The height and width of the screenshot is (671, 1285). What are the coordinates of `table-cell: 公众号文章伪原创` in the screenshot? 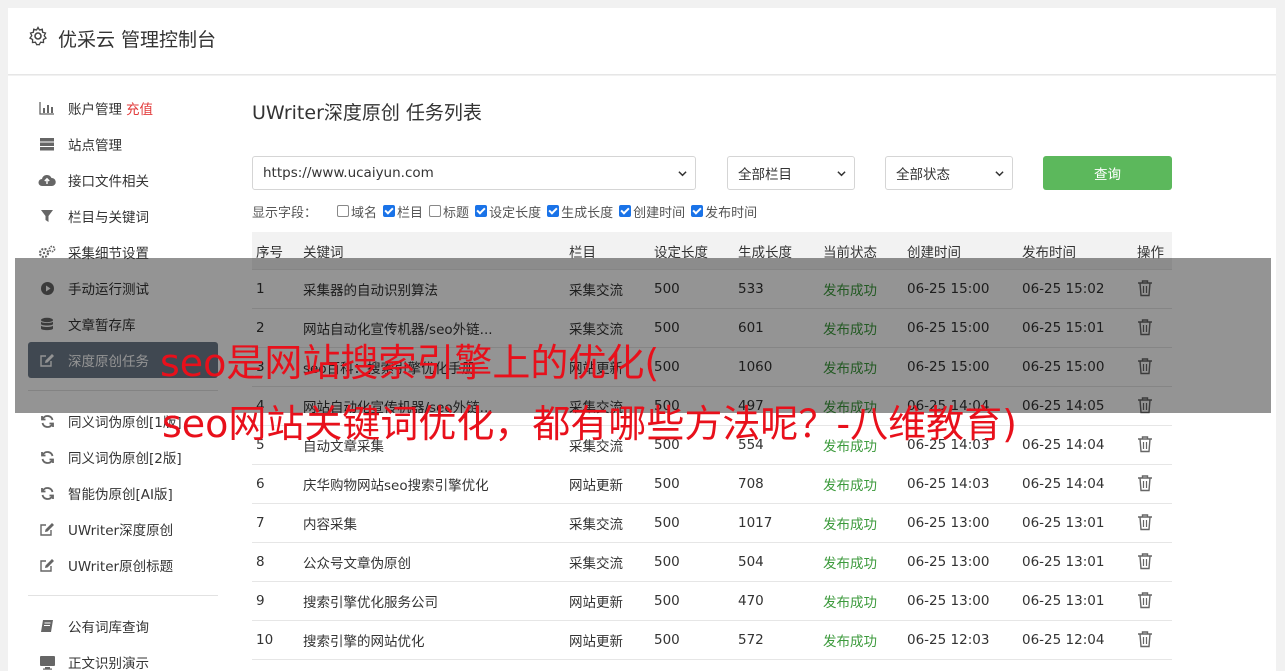 It's located at (357, 564).